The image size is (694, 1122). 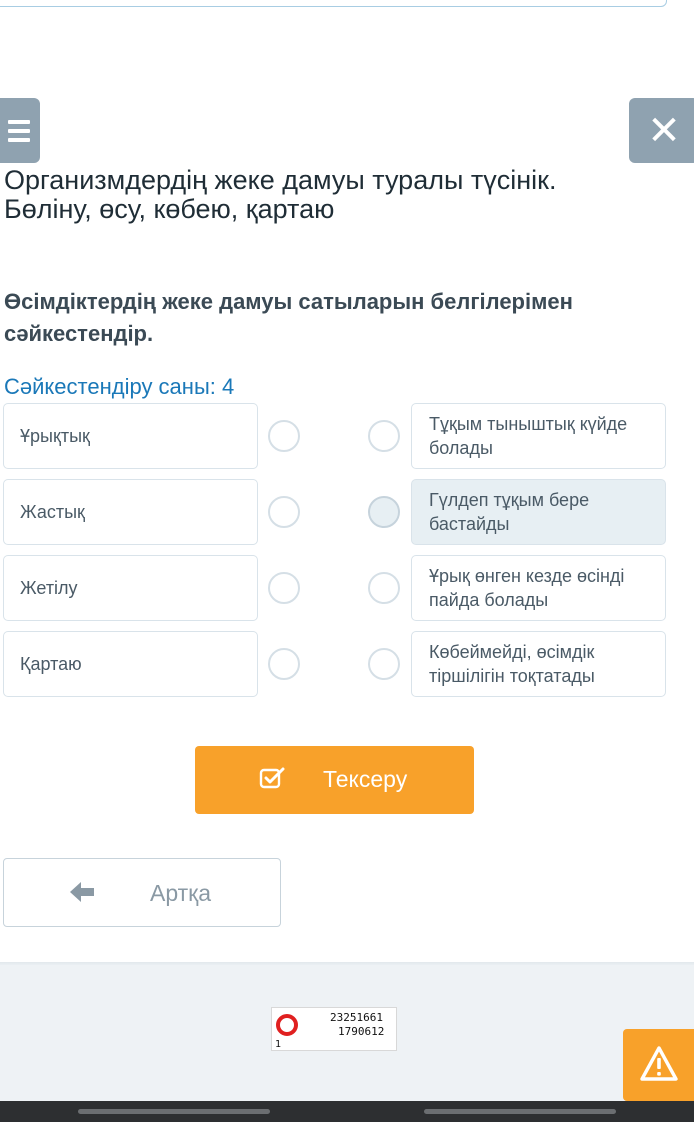 I want to click on close-icon: ✕, so click(x=664, y=130).